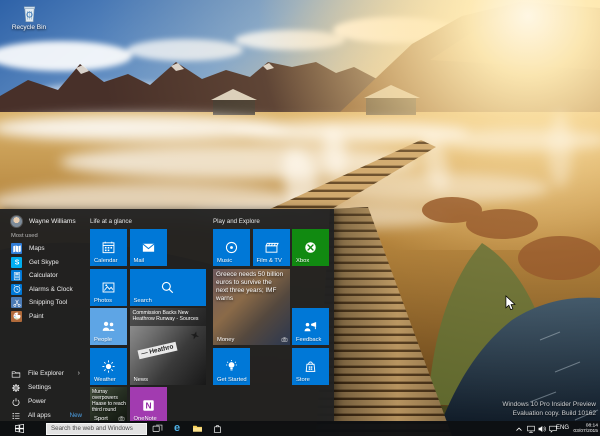 The width and height of the screenshot is (600, 436). I want to click on snipping-icon, so click(17, 303).